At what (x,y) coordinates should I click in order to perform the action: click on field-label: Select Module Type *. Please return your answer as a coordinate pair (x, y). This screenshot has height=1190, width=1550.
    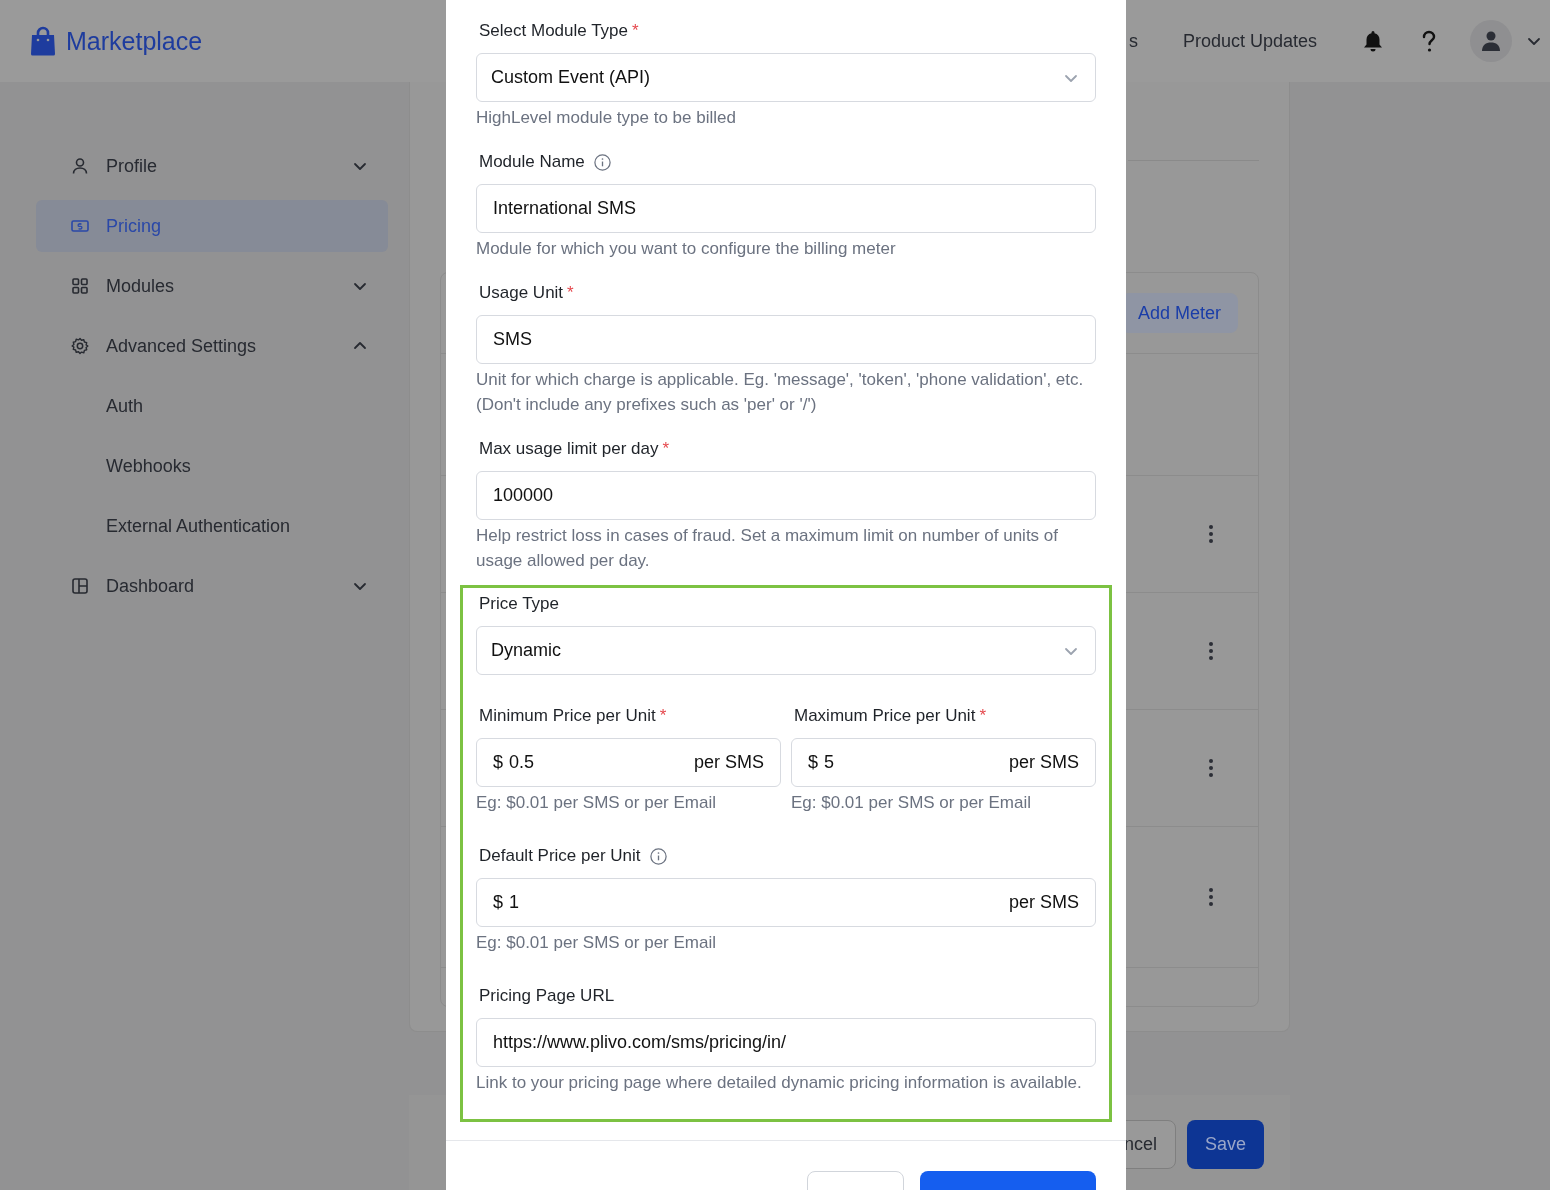
    Looking at the image, I should click on (559, 31).